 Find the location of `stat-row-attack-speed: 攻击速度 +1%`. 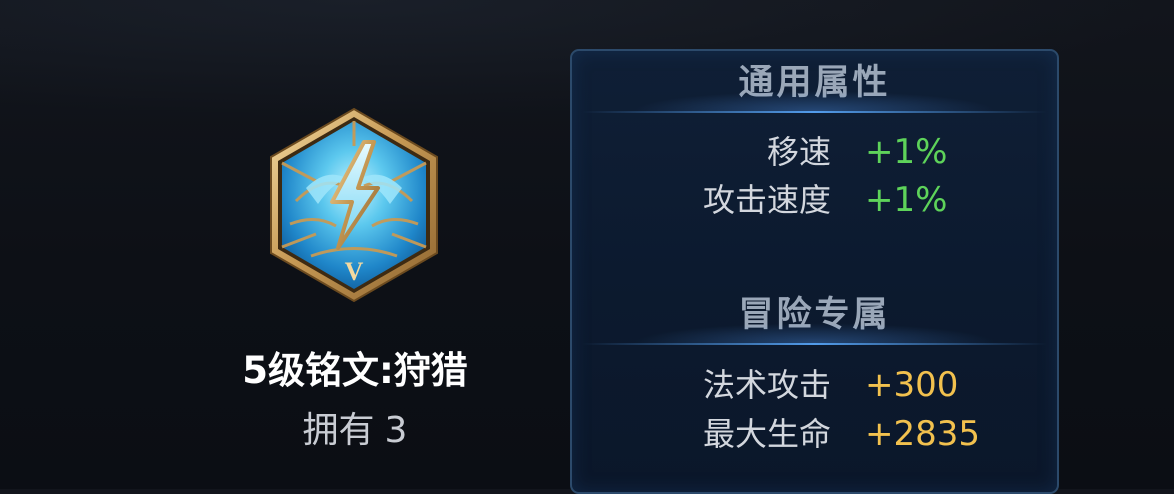

stat-row-attack-speed: 攻击速度 +1% is located at coordinates (814, 200).